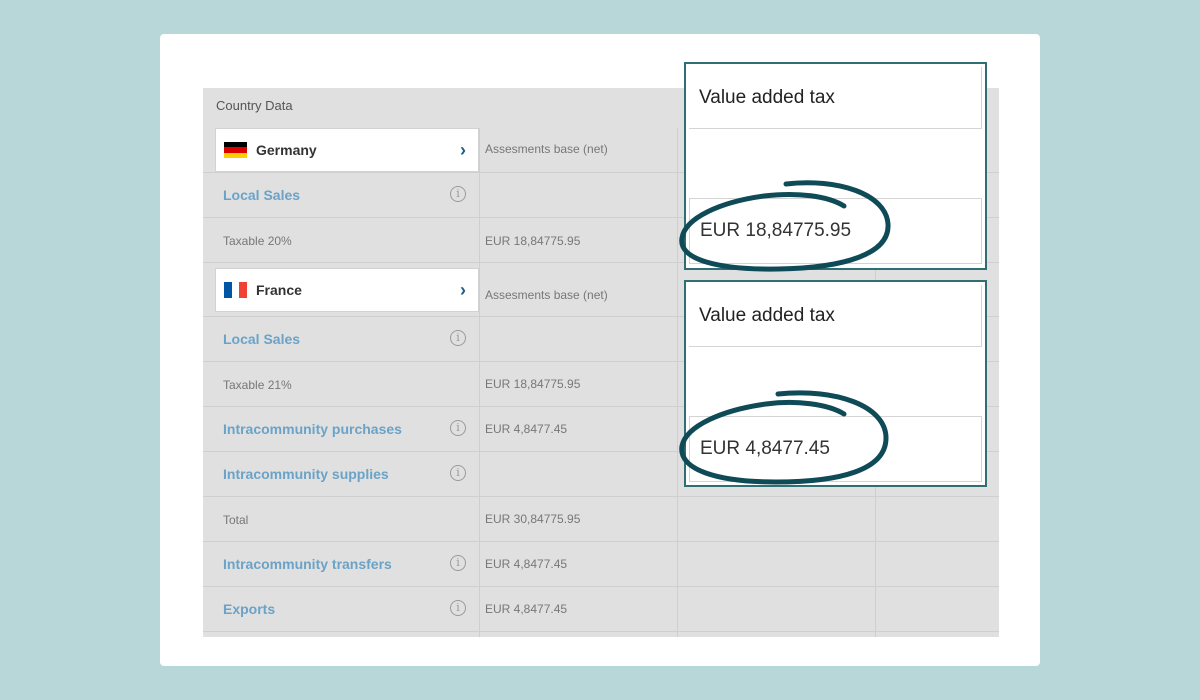 The height and width of the screenshot is (700, 1200). Describe the element at coordinates (347, 150) in the screenshot. I see `country-selector-germany: Germany ›` at that location.